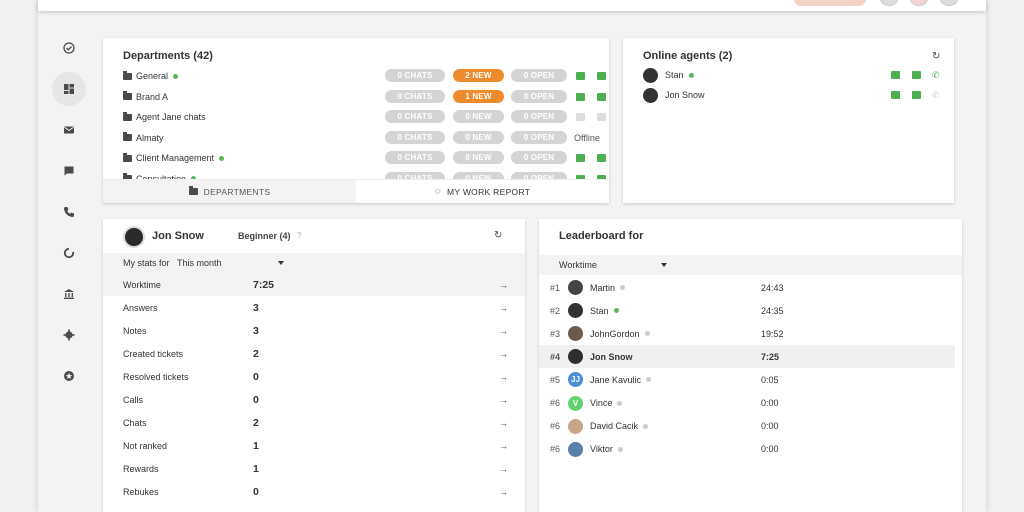 This screenshot has width=1024, height=512. Describe the element at coordinates (575, 287) in the screenshot. I see `avatar` at that location.